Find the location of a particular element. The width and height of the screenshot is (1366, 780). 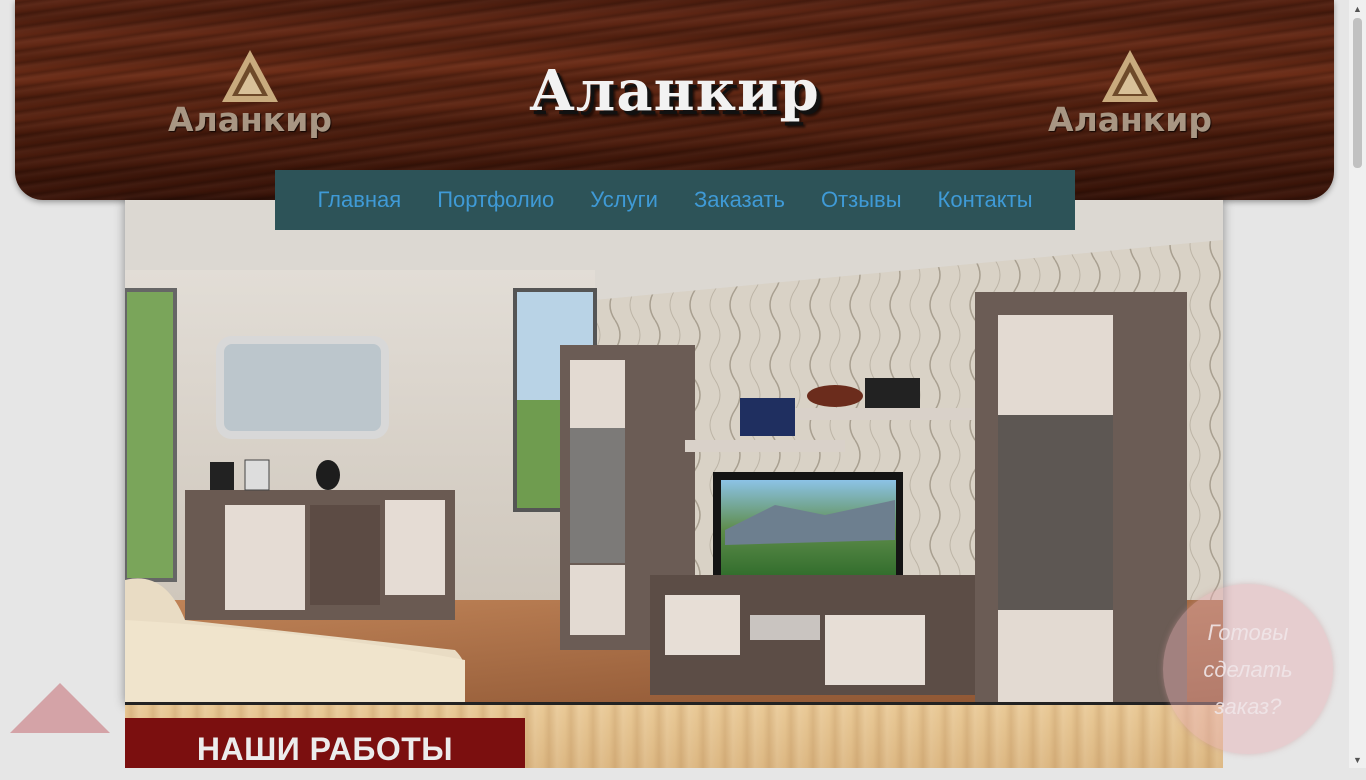

nav-link-portfolio: Портфолио is located at coordinates (495, 200).